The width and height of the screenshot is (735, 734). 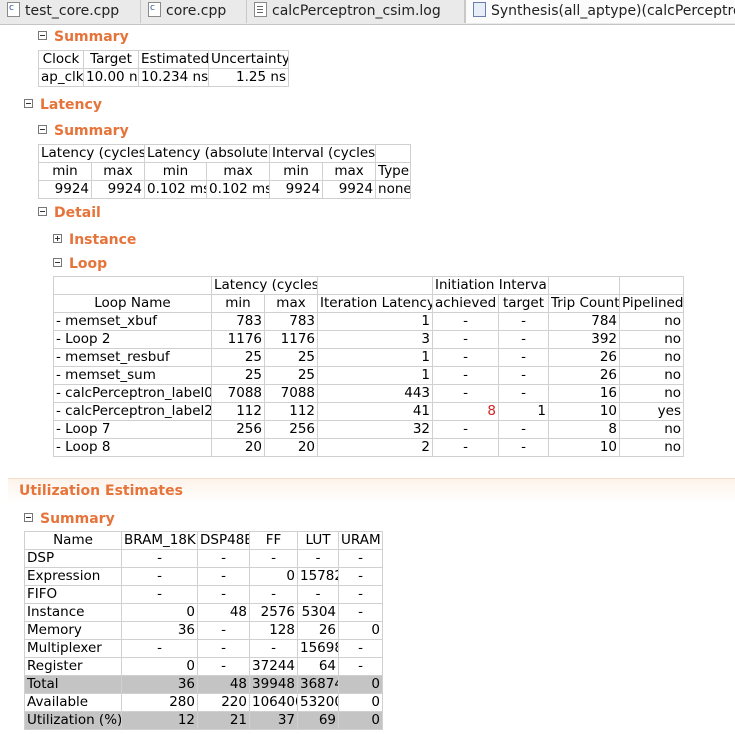 I want to click on table-cell: - calcPerceptron_label2, so click(x=132, y=411).